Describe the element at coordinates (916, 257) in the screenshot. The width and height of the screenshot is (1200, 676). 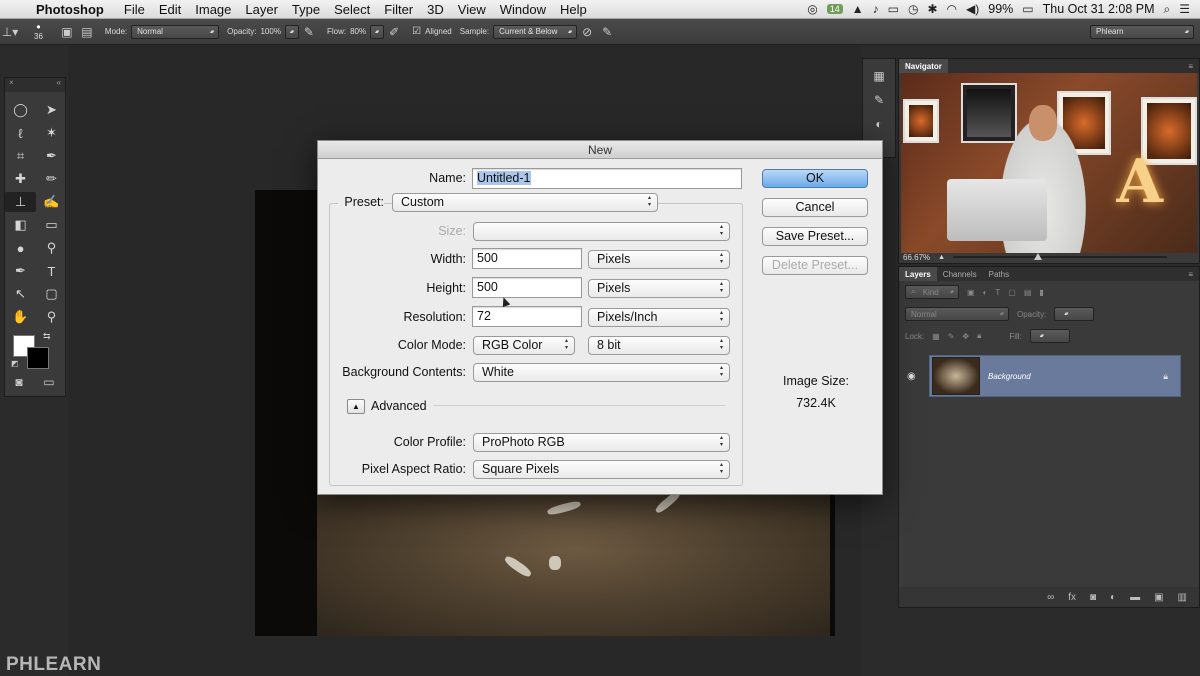
I see `zoom-value: 66.67%` at that location.